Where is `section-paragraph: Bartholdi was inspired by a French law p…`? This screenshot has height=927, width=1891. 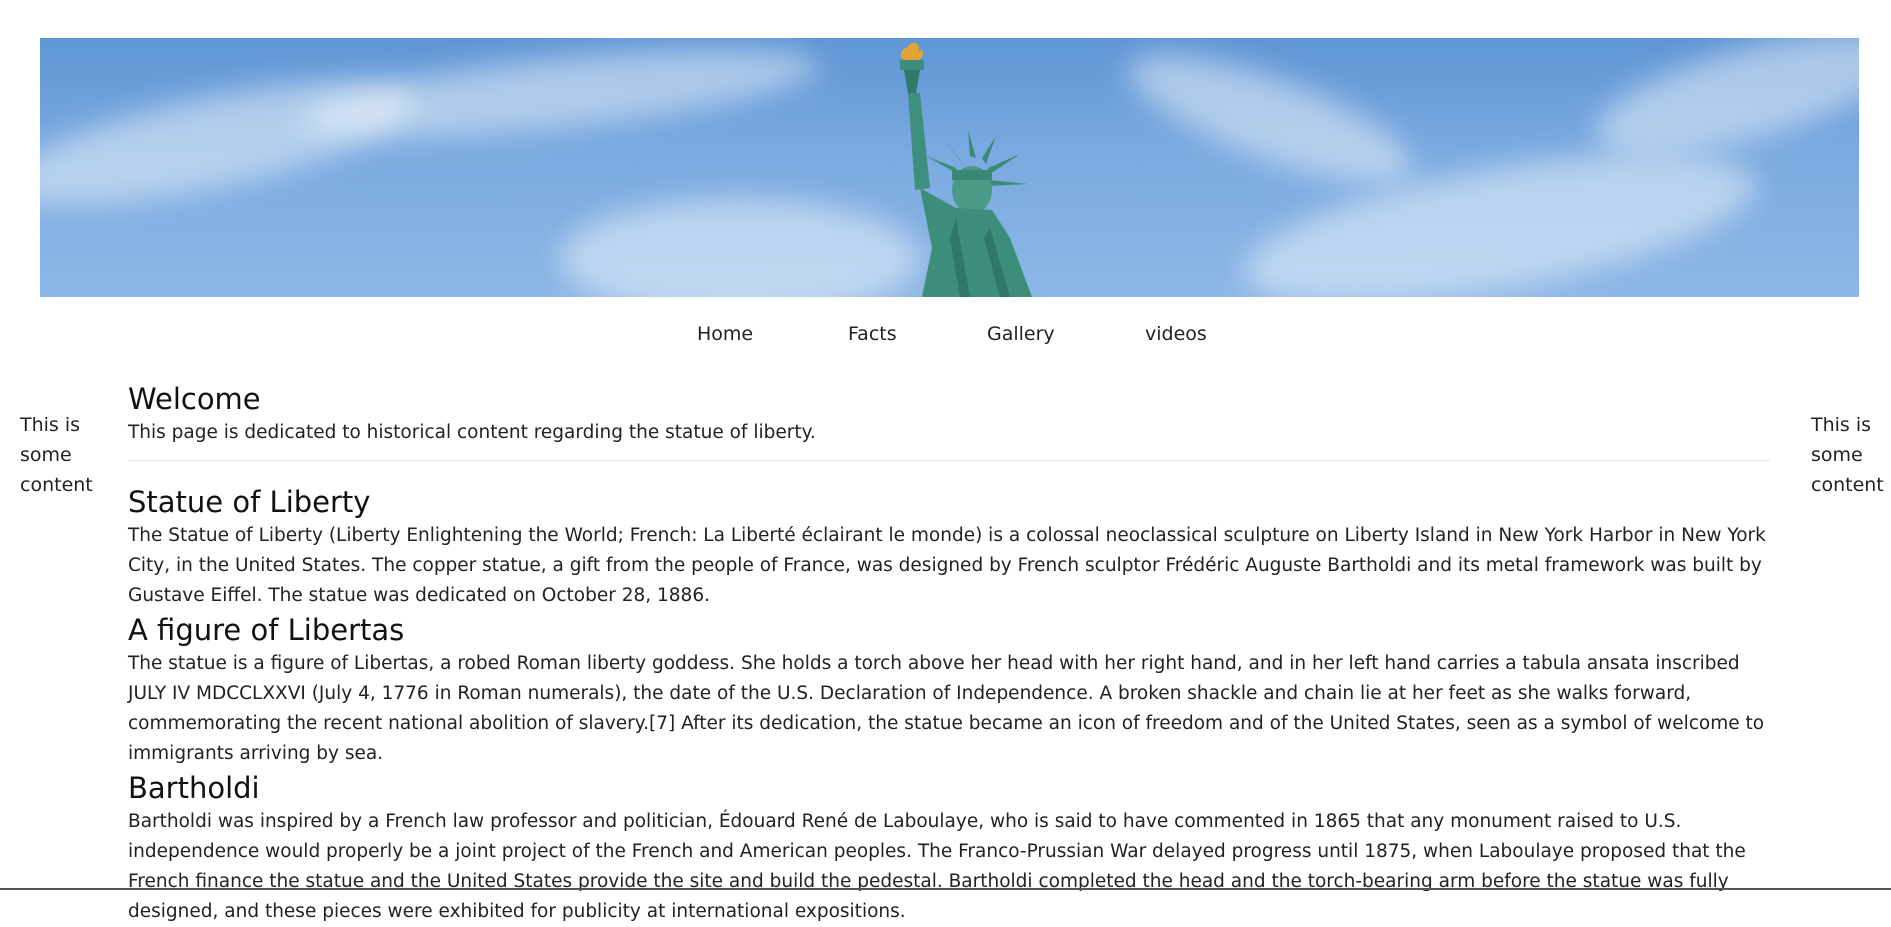
section-paragraph: Bartholdi was inspired by a French law p… is located at coordinates (937, 866).